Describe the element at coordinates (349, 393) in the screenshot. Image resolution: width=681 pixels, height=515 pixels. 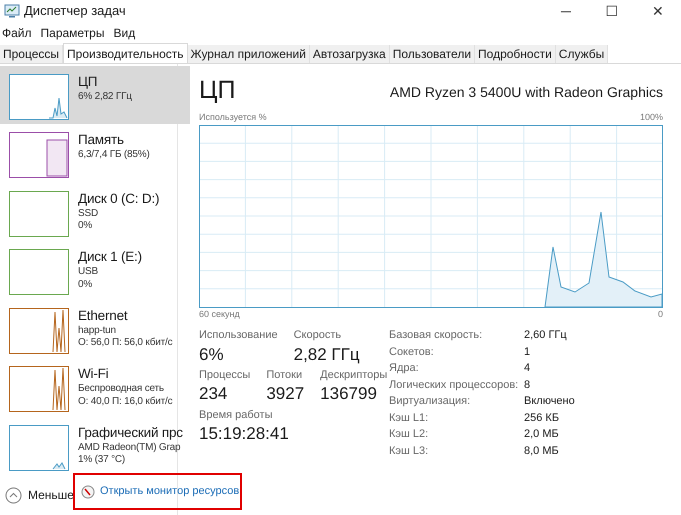
I see `stat-value: 136799` at that location.